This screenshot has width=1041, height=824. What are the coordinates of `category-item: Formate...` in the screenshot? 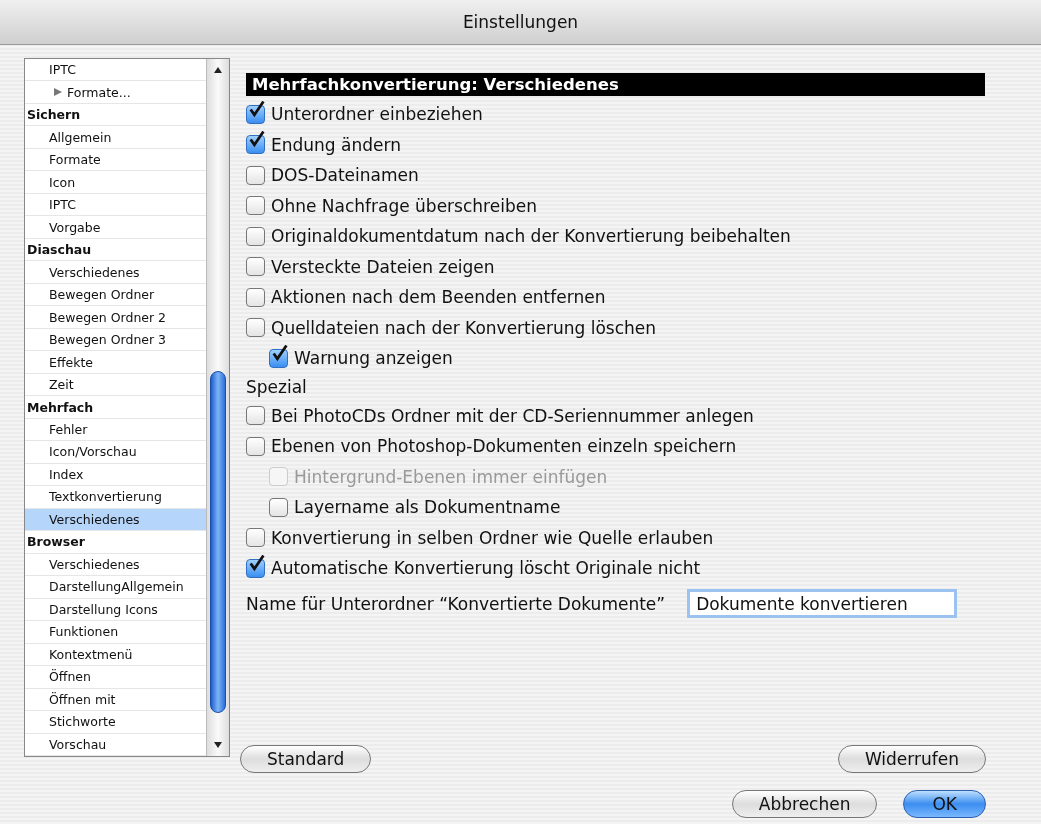 It's located at (99, 92).